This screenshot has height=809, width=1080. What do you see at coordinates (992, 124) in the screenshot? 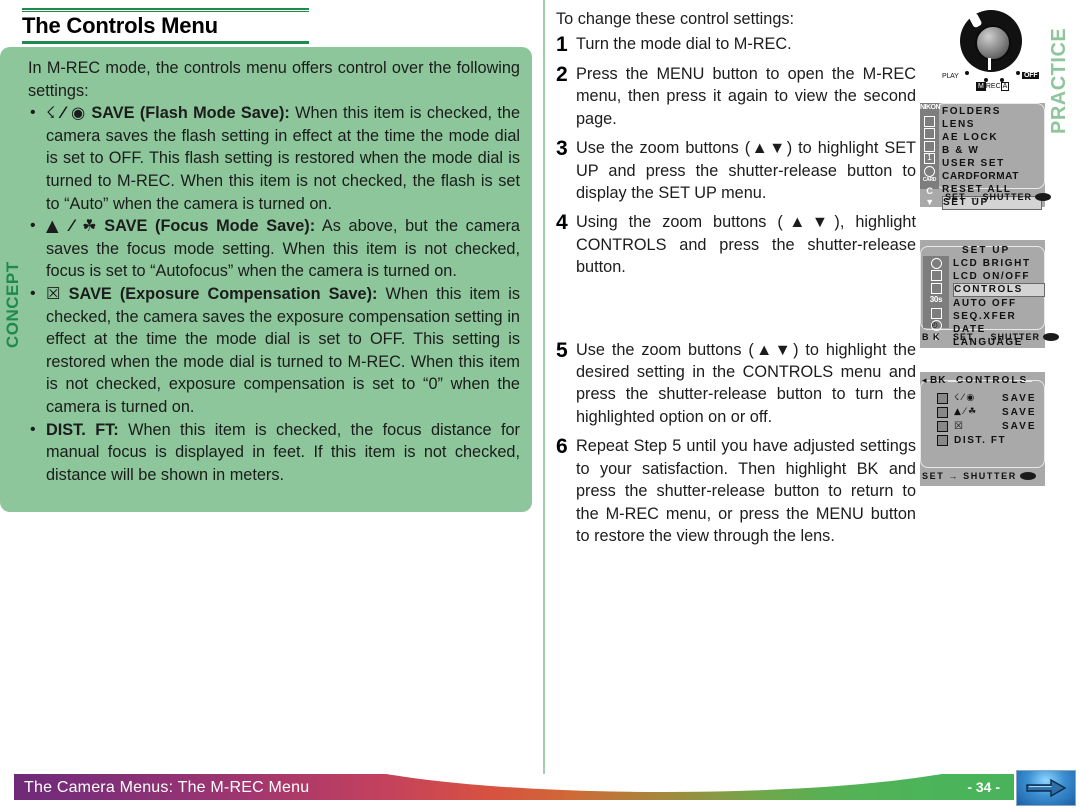
I see `menu-item: LENS` at bounding box center [992, 124].